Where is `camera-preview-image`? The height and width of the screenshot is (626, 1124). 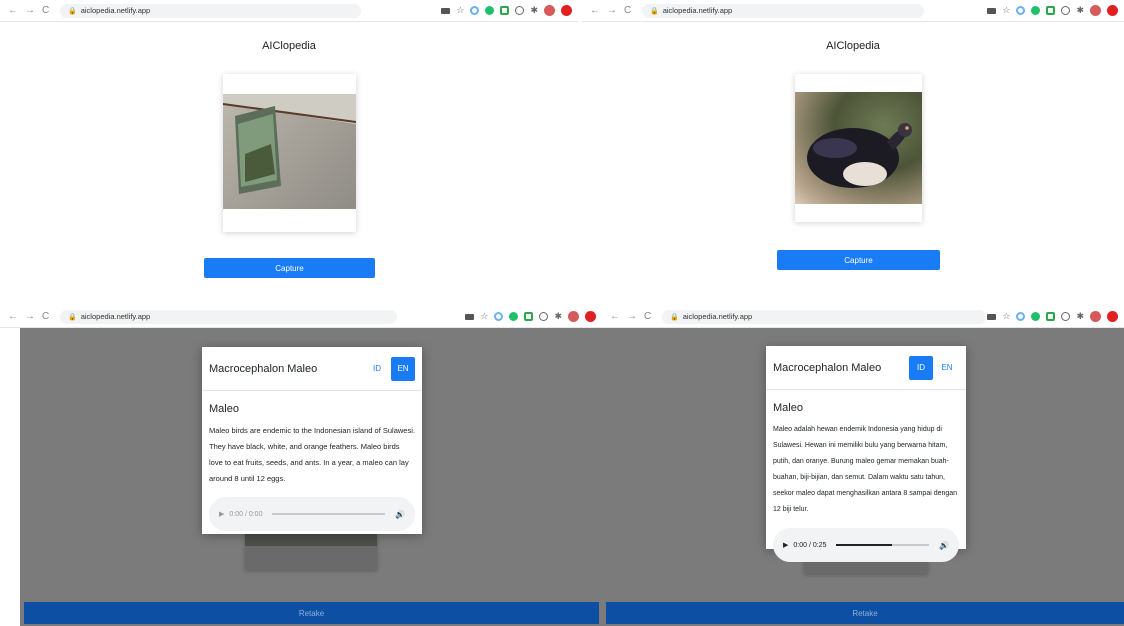 camera-preview-image is located at coordinates (289, 151).